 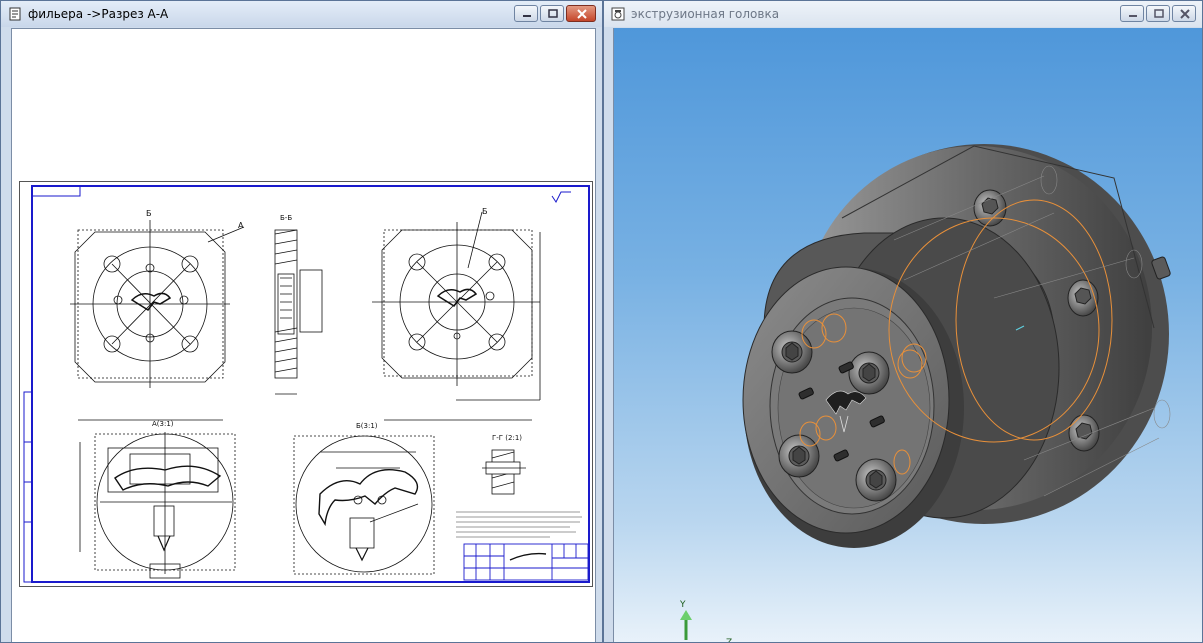 What do you see at coordinates (618, 14) in the screenshot?
I see `camera-document-icon` at bounding box center [618, 14].